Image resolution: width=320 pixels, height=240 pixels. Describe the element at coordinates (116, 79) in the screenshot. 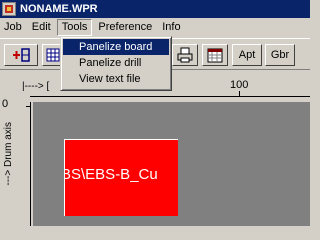

I see `menu-item-view-text-file: View text file` at that location.